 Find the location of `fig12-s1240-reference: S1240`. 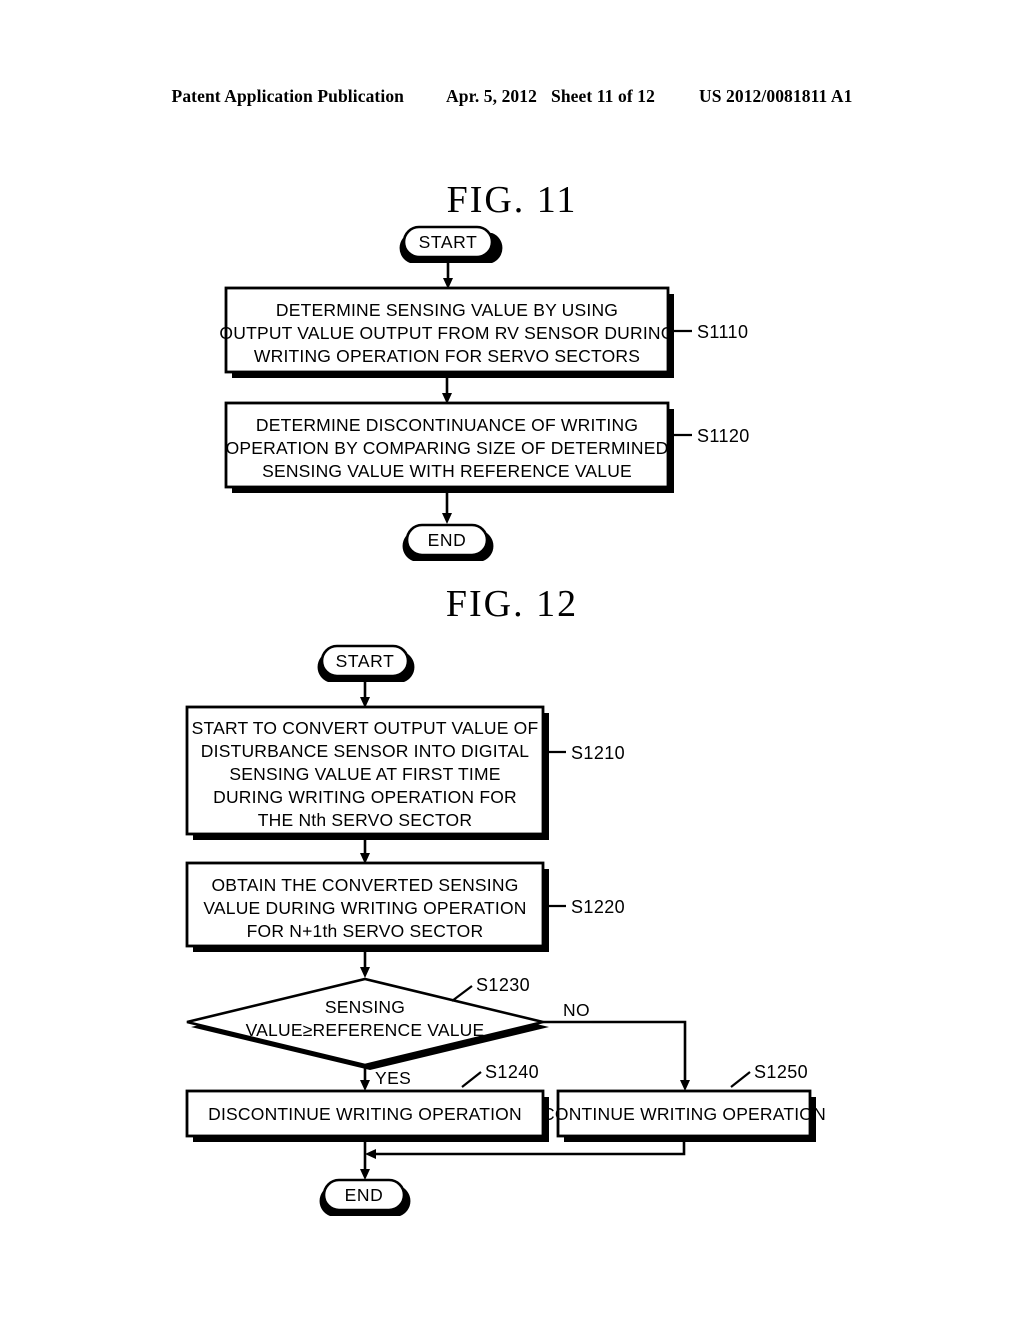

fig12-s1240-reference: S1240 is located at coordinates (500, 1075).